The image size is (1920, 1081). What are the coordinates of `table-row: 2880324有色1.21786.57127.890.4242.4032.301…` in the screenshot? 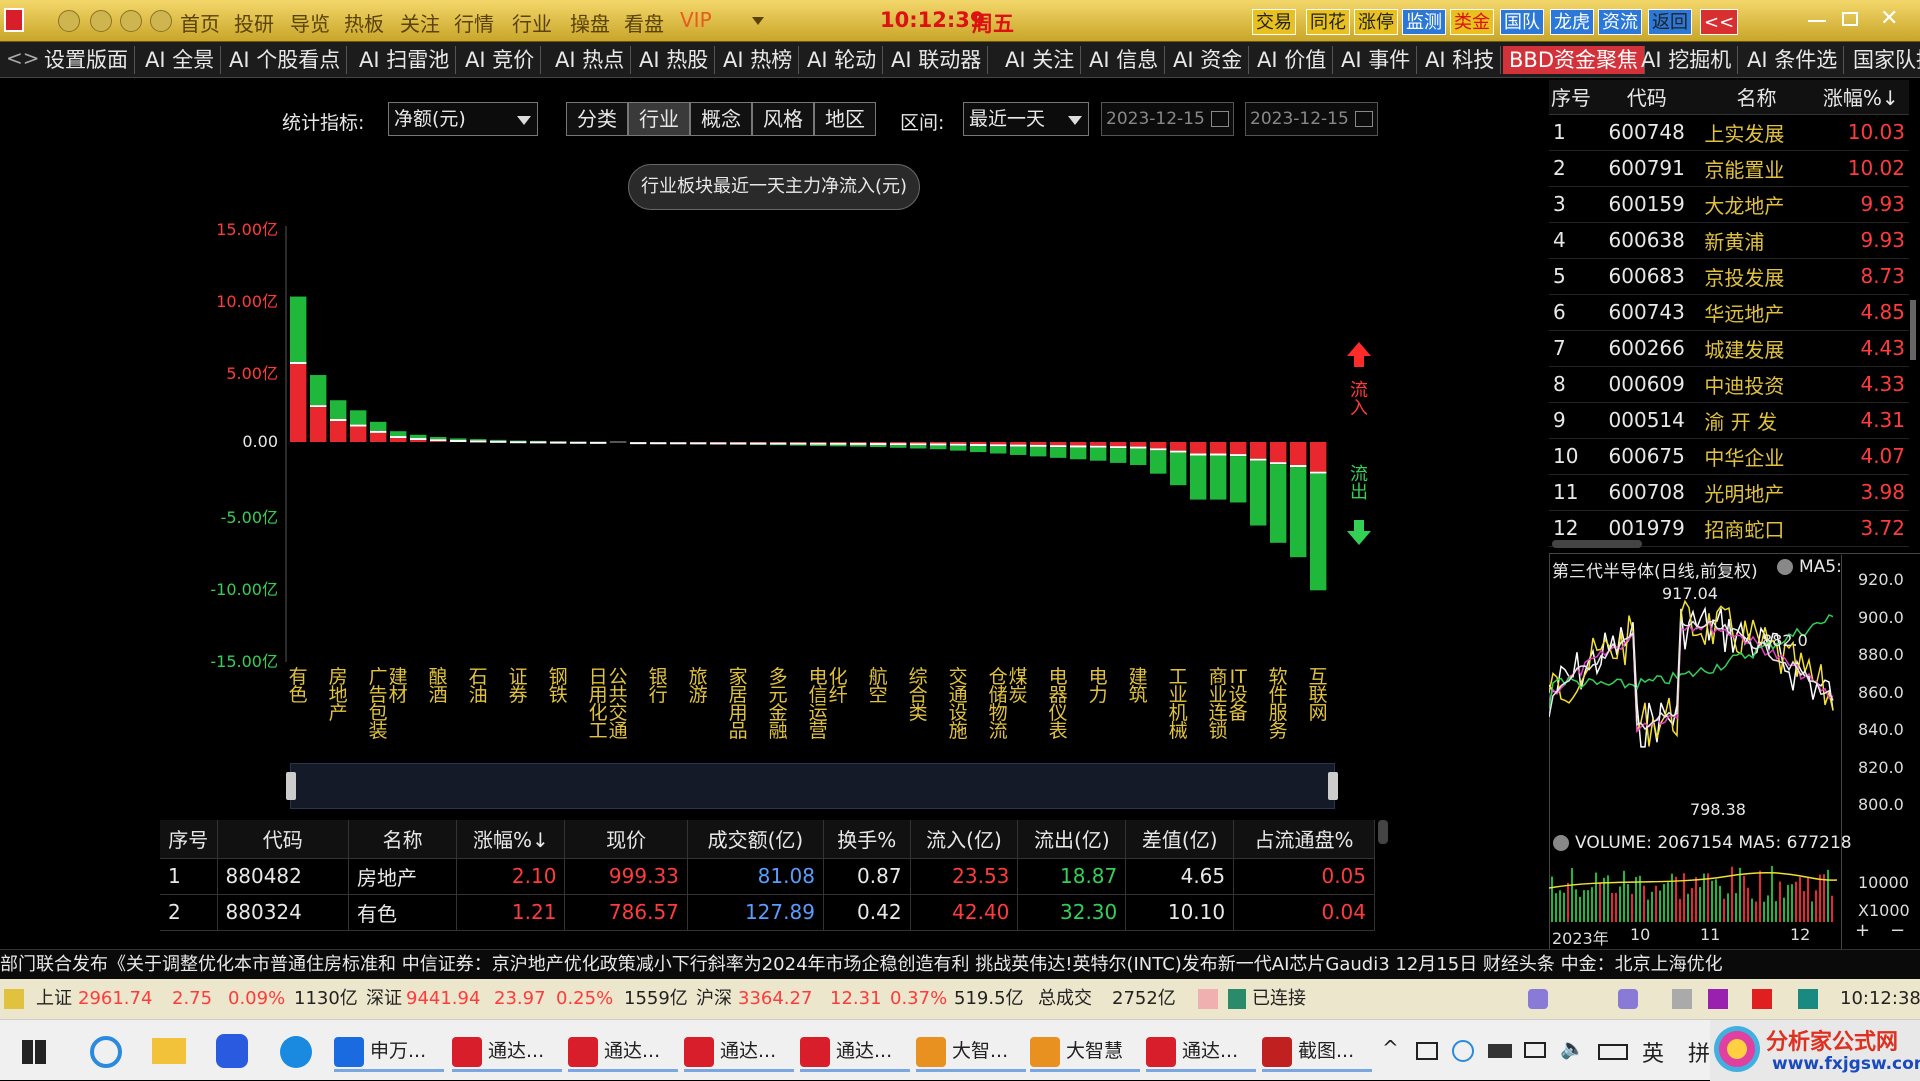 It's located at (767, 912).